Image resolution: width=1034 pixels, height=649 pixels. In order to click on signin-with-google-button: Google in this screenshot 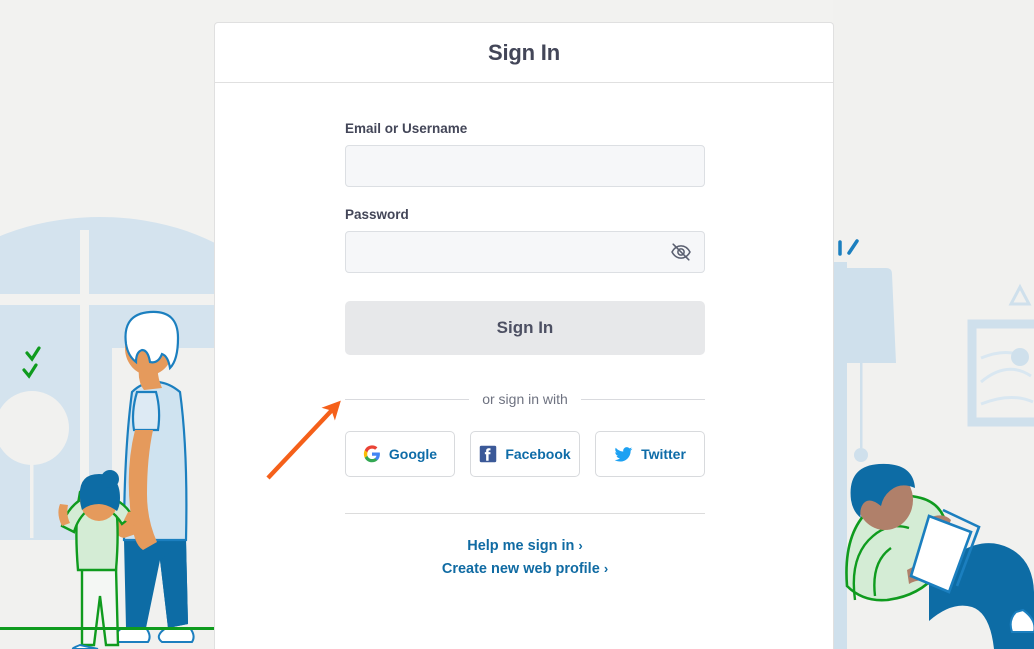, I will do `click(400, 454)`.